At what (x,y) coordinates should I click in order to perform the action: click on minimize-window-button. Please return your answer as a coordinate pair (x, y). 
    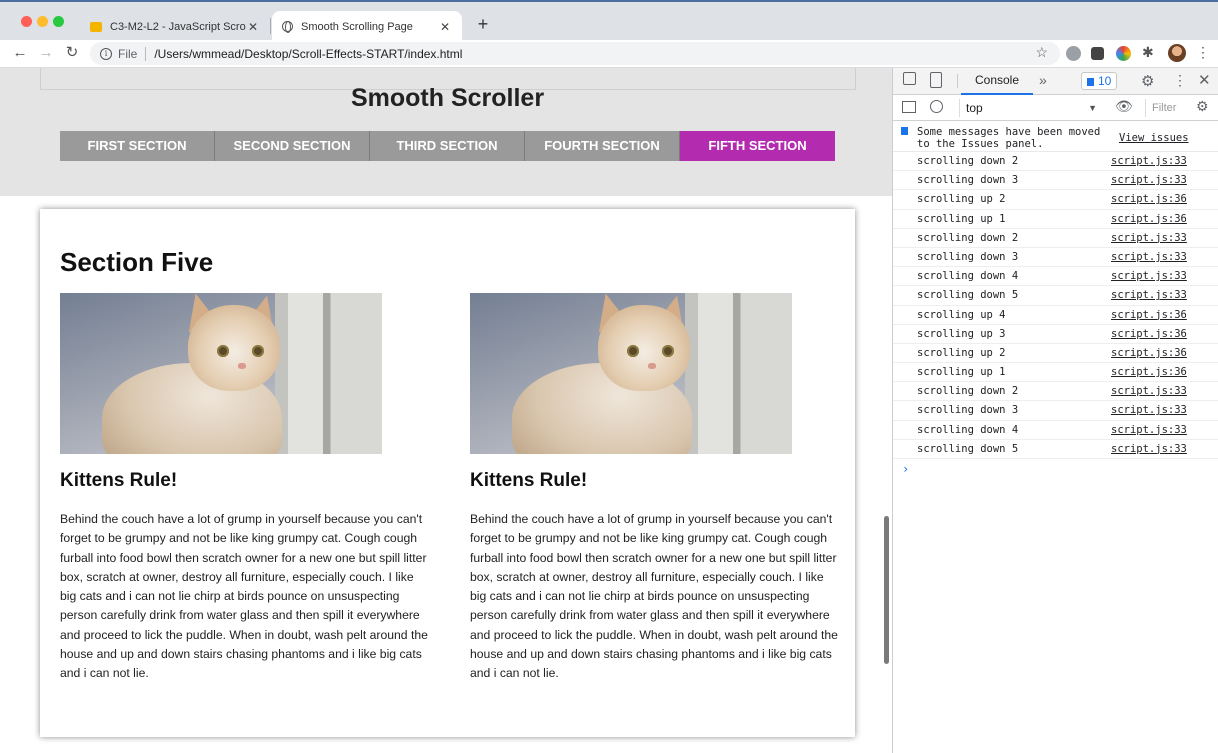
    Looking at the image, I should click on (42, 21).